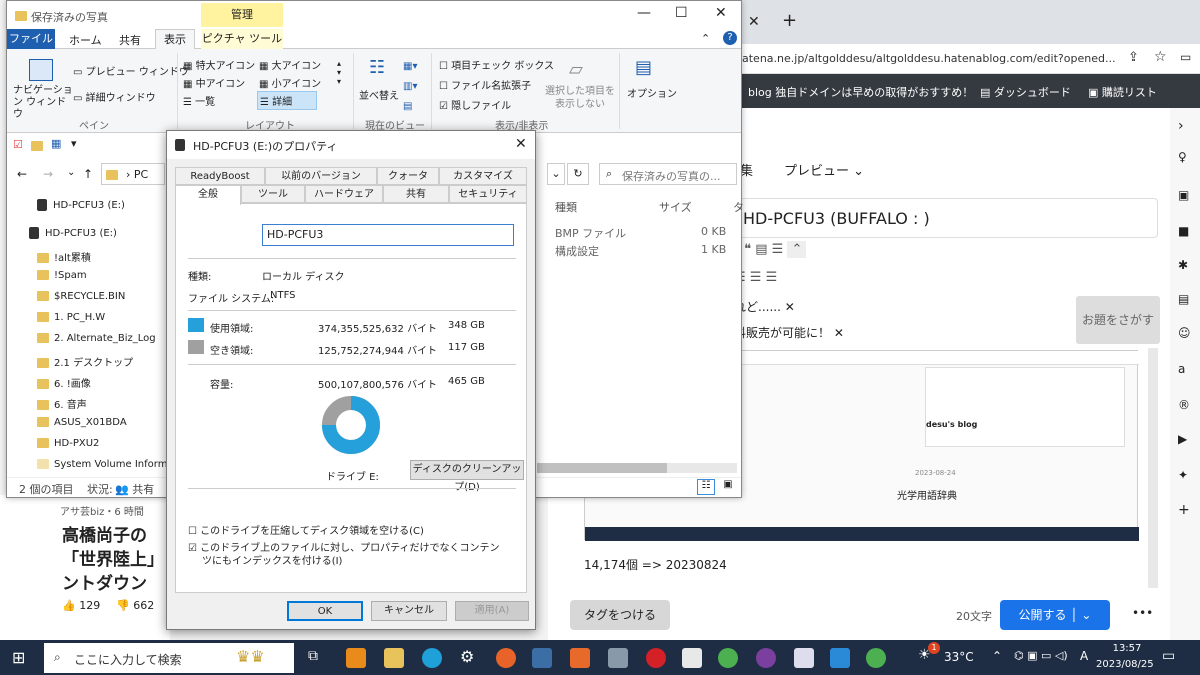 The width and height of the screenshot is (1200, 675). What do you see at coordinates (1142, 613) in the screenshot?
I see `more-options: •••` at bounding box center [1142, 613].